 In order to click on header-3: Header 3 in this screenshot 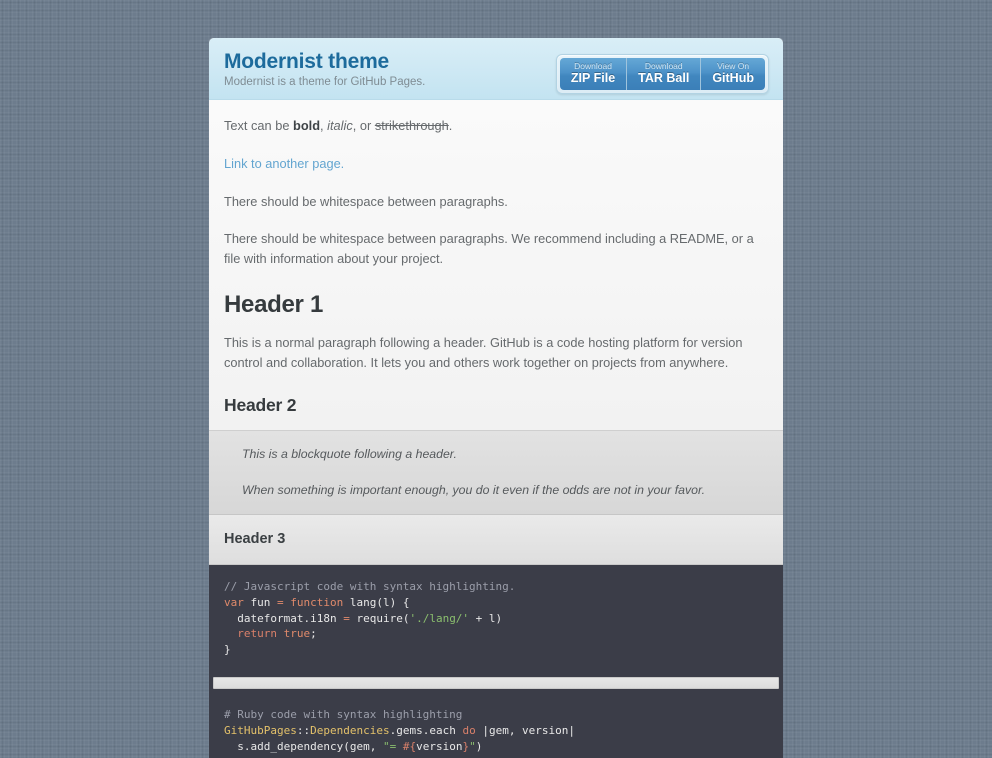, I will do `click(255, 538)`.